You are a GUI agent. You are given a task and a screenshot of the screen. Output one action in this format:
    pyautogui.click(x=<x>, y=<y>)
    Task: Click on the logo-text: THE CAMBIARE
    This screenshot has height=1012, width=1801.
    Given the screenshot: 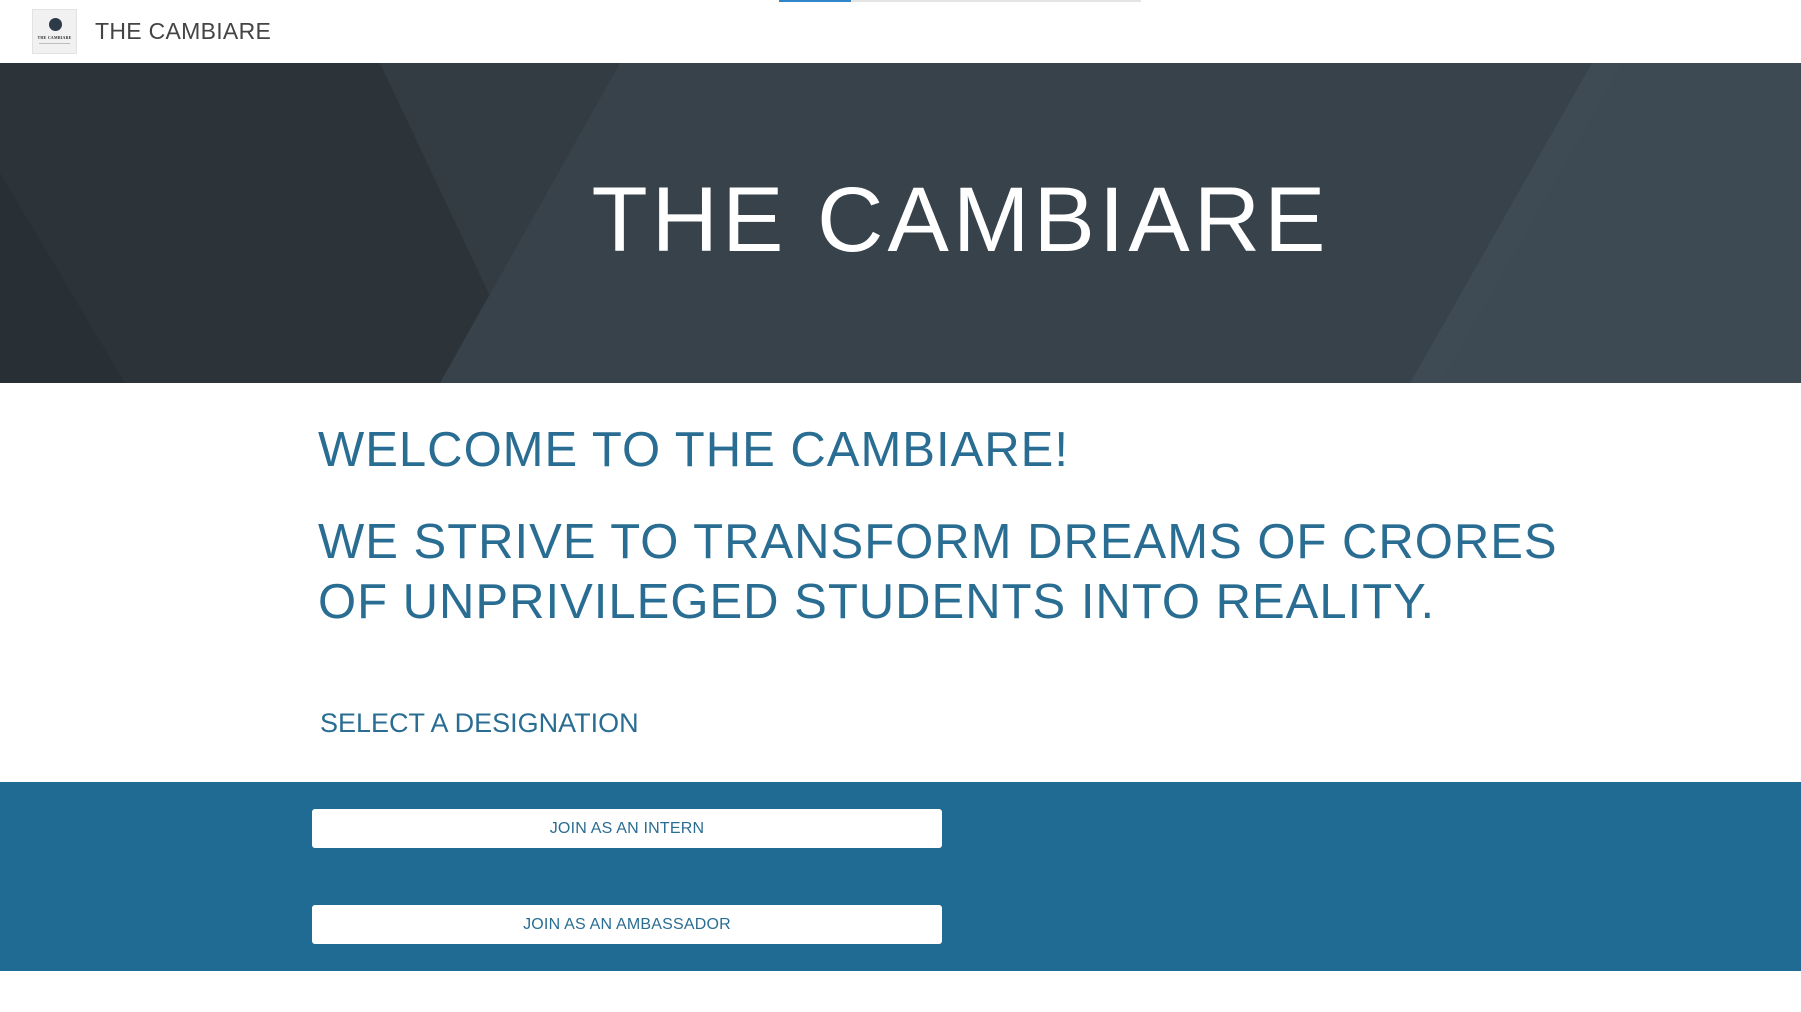 What is the action you would take?
    pyautogui.click(x=54, y=37)
    